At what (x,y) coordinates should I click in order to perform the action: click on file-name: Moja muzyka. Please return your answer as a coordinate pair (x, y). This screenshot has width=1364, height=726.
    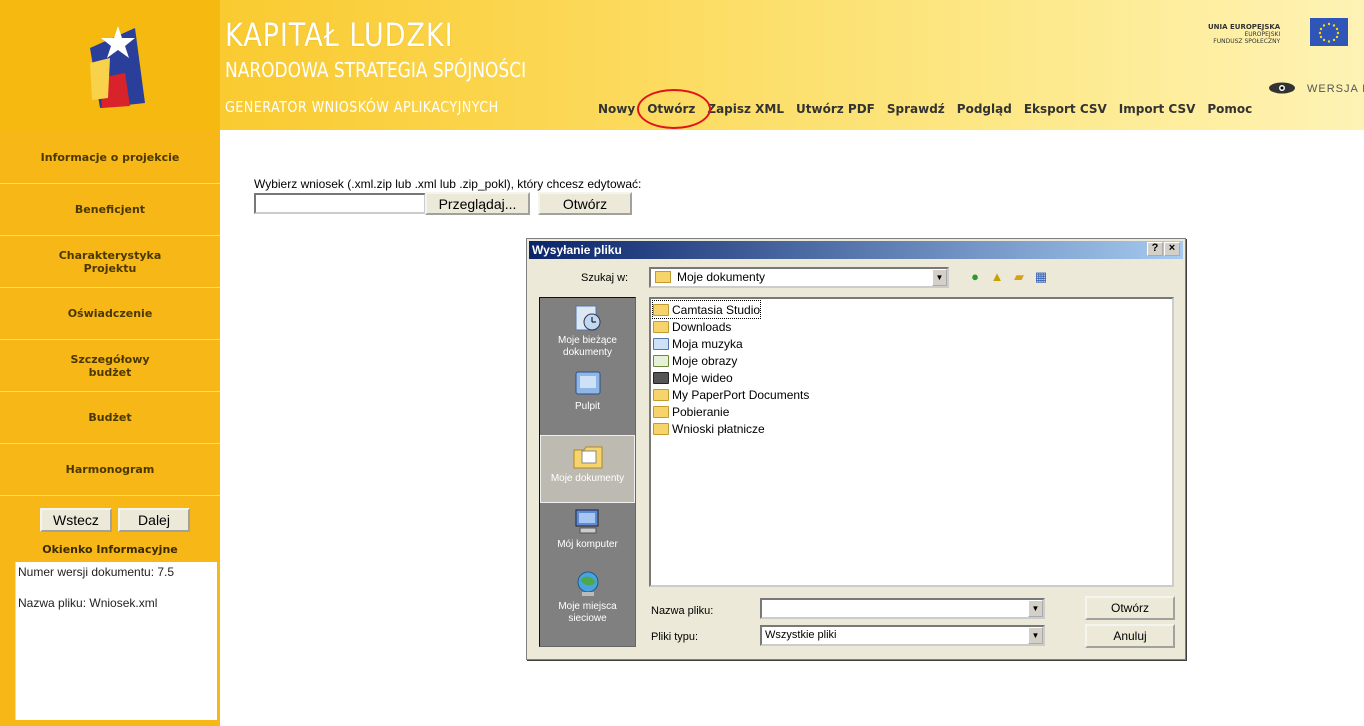
    Looking at the image, I should click on (707, 343).